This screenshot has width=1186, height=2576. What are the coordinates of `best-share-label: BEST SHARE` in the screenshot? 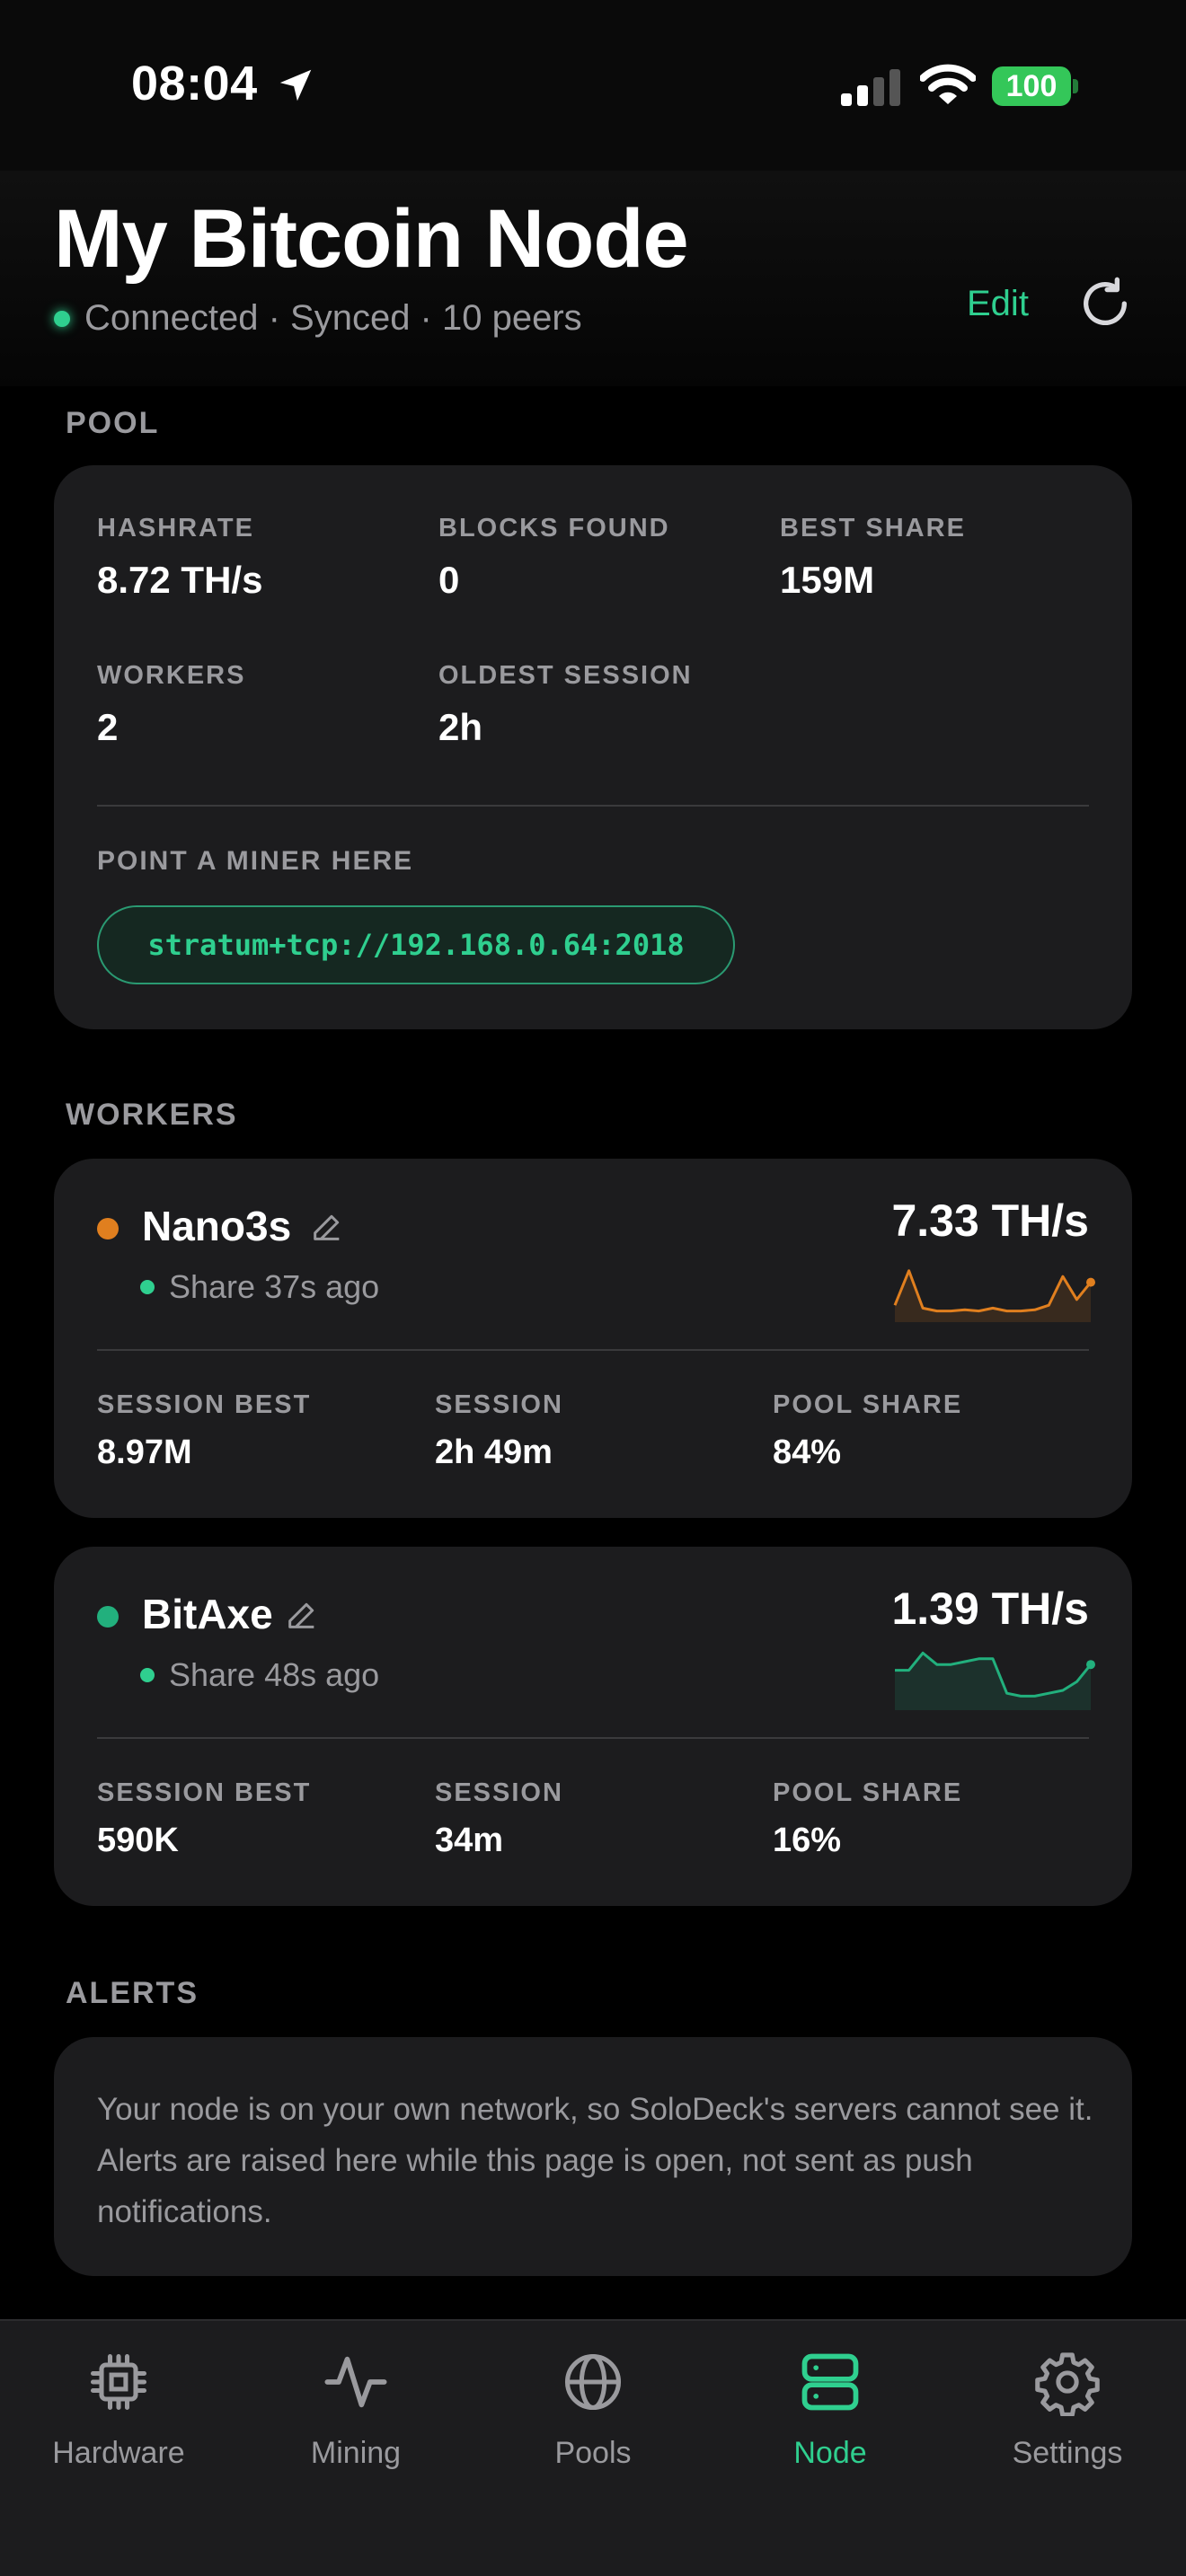 It's located at (873, 528).